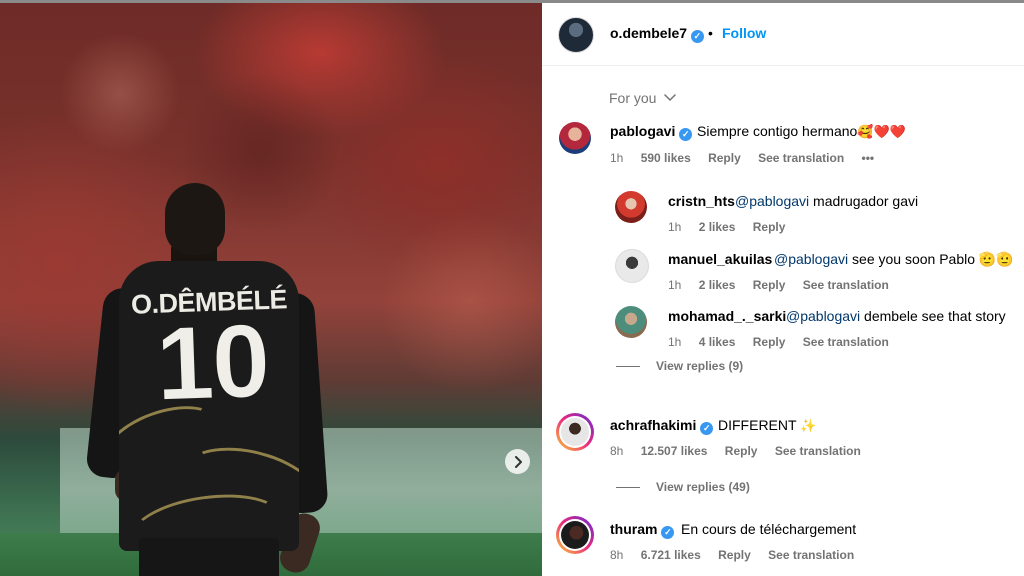 This screenshot has width=1024, height=576. I want to click on reply-meta: 1h 2 likes Reply See translation, so click(785, 285).